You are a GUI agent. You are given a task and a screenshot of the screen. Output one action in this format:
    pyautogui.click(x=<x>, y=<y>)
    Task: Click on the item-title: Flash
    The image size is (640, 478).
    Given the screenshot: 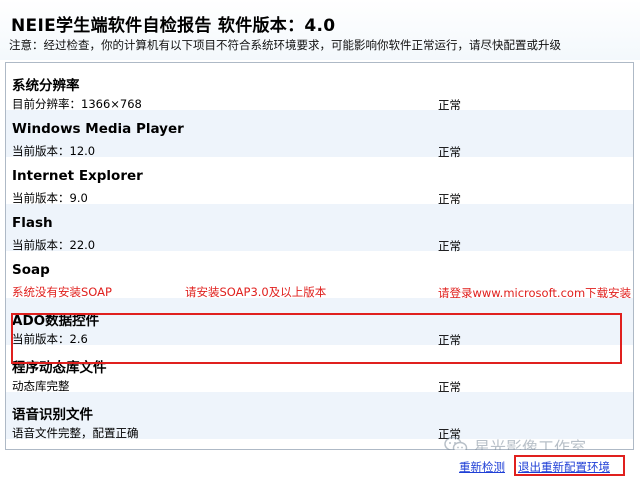 What is the action you would take?
    pyautogui.click(x=32, y=223)
    